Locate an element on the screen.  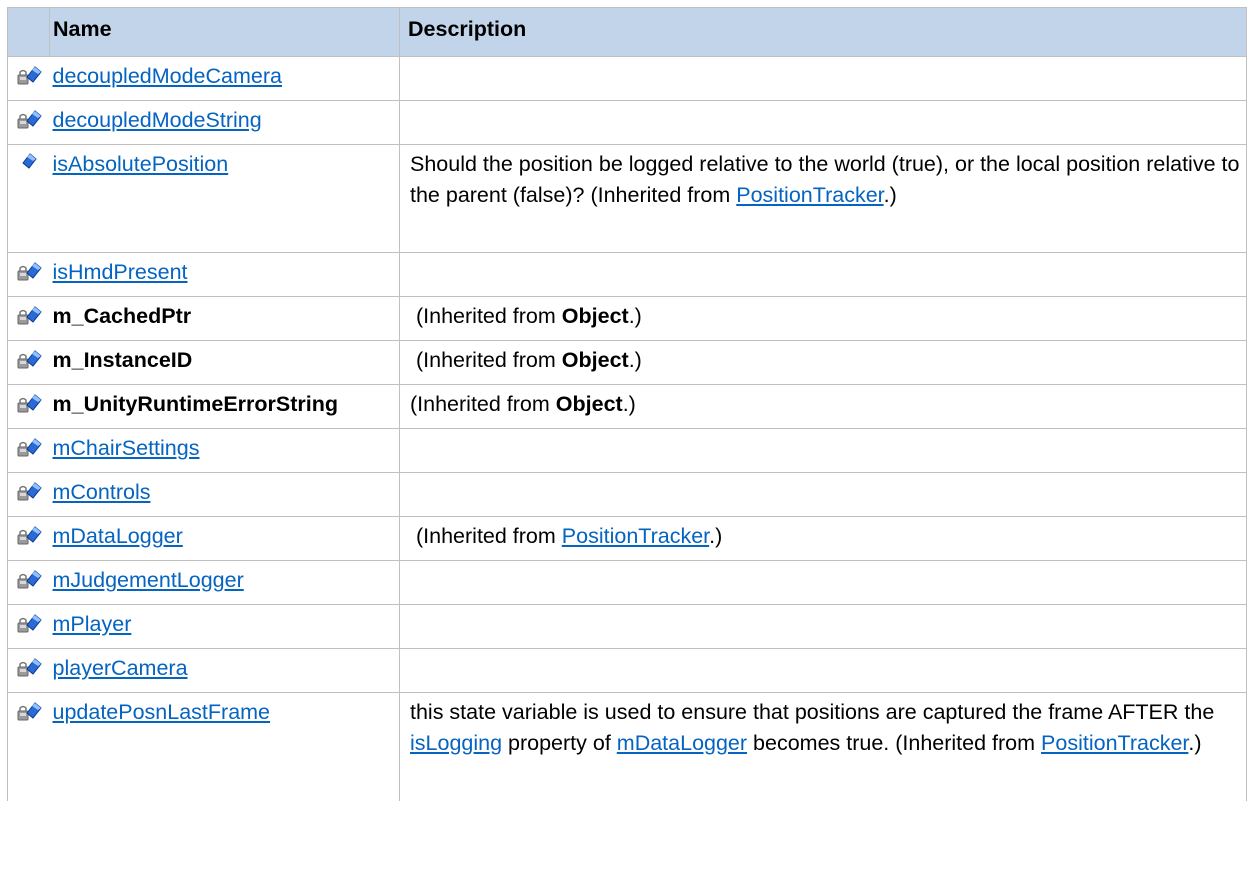
table-row: decoupledModeCamera is located at coordinates (627, 78).